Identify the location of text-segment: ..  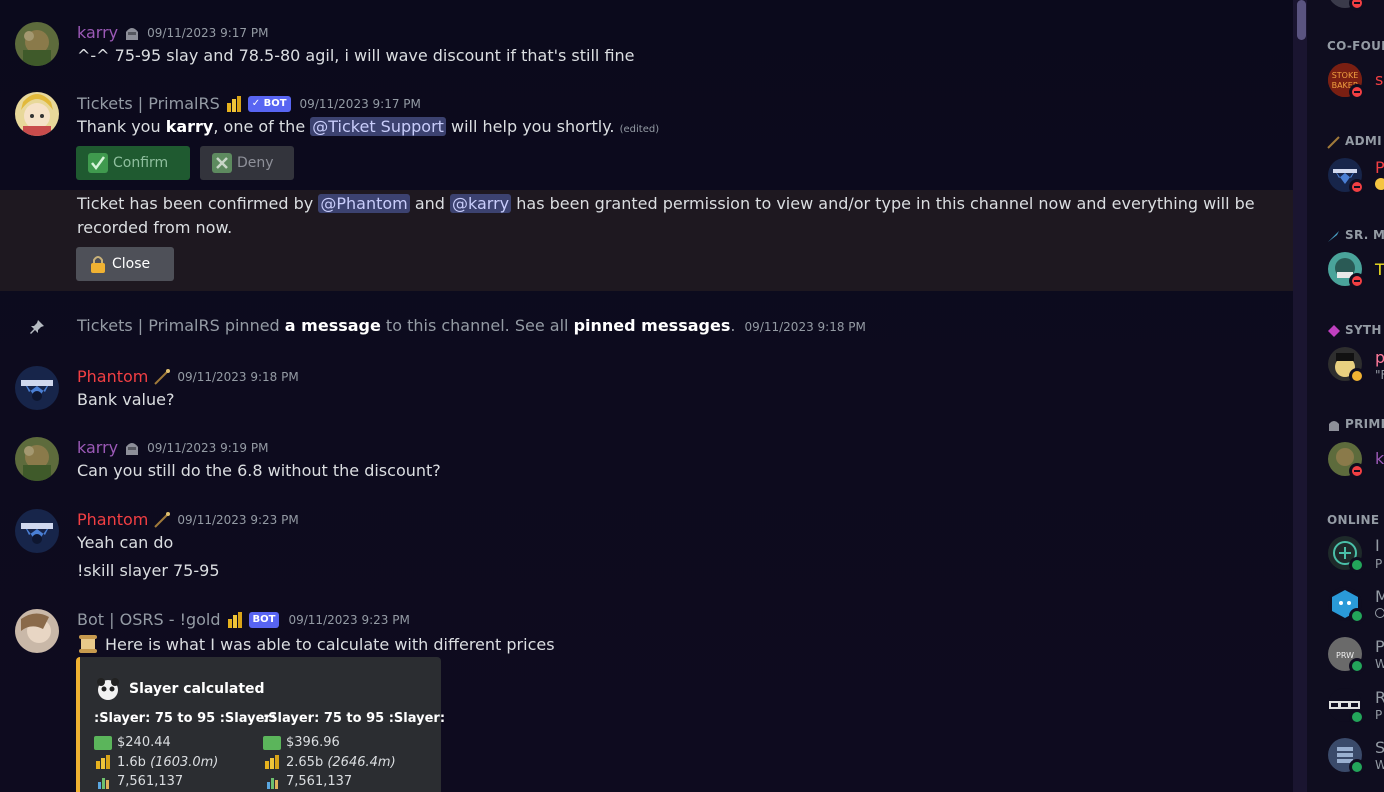
(733, 325).